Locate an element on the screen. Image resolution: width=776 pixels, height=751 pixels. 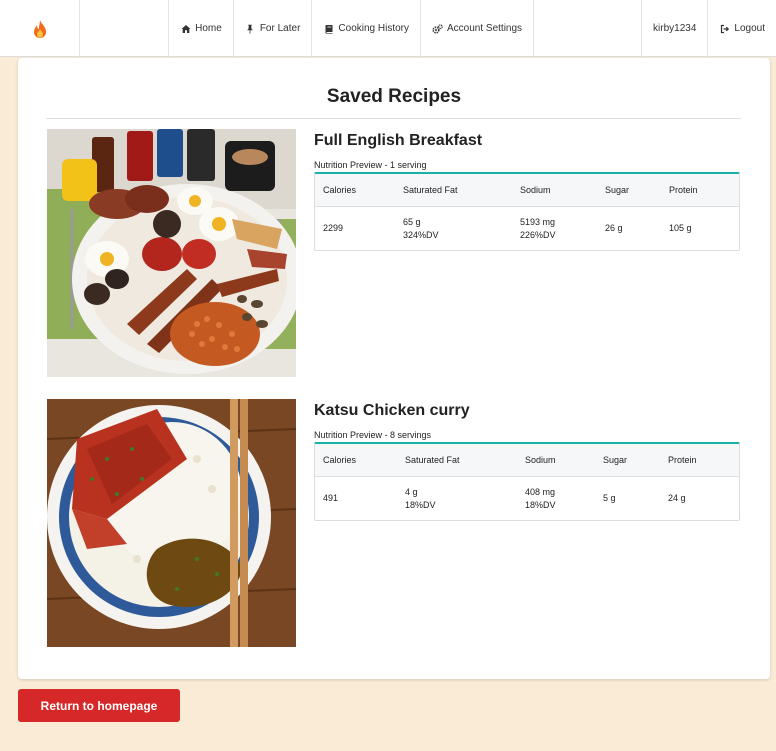
brand-logo is located at coordinates (40, 28).